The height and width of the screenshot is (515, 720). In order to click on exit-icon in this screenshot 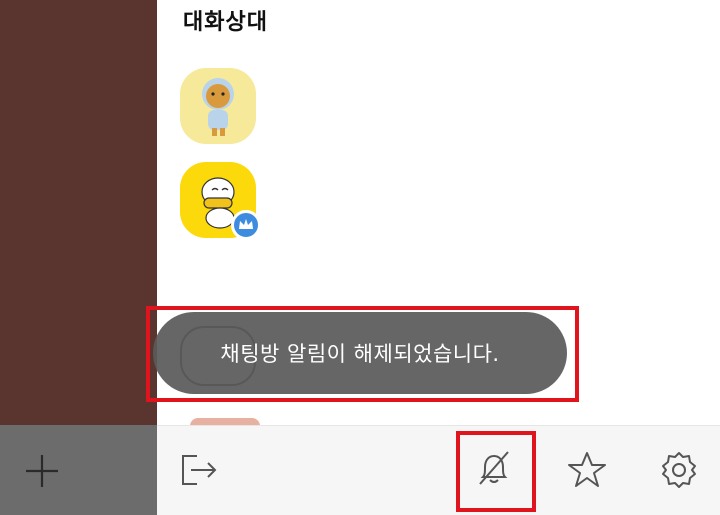, I will do `click(199, 470)`.